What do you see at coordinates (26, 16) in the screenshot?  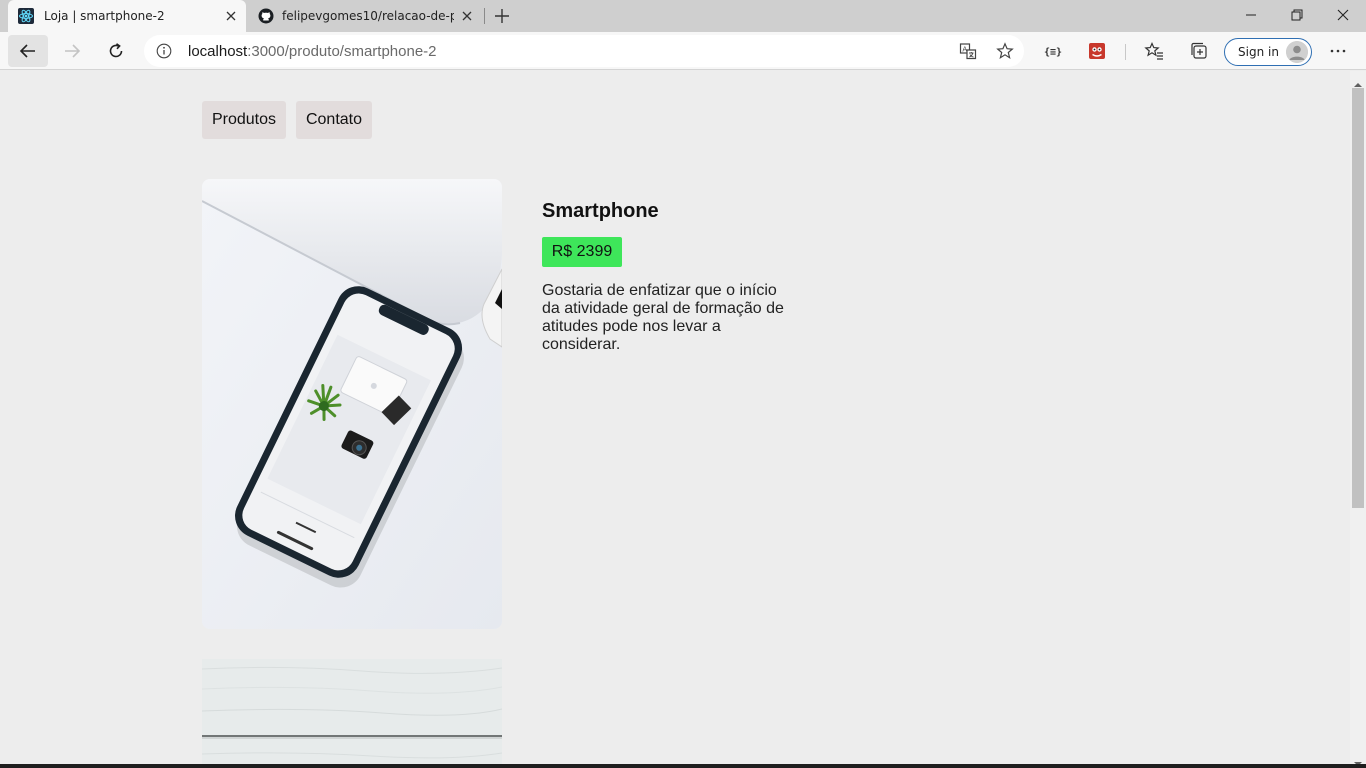 I see `react-atom-icon` at bounding box center [26, 16].